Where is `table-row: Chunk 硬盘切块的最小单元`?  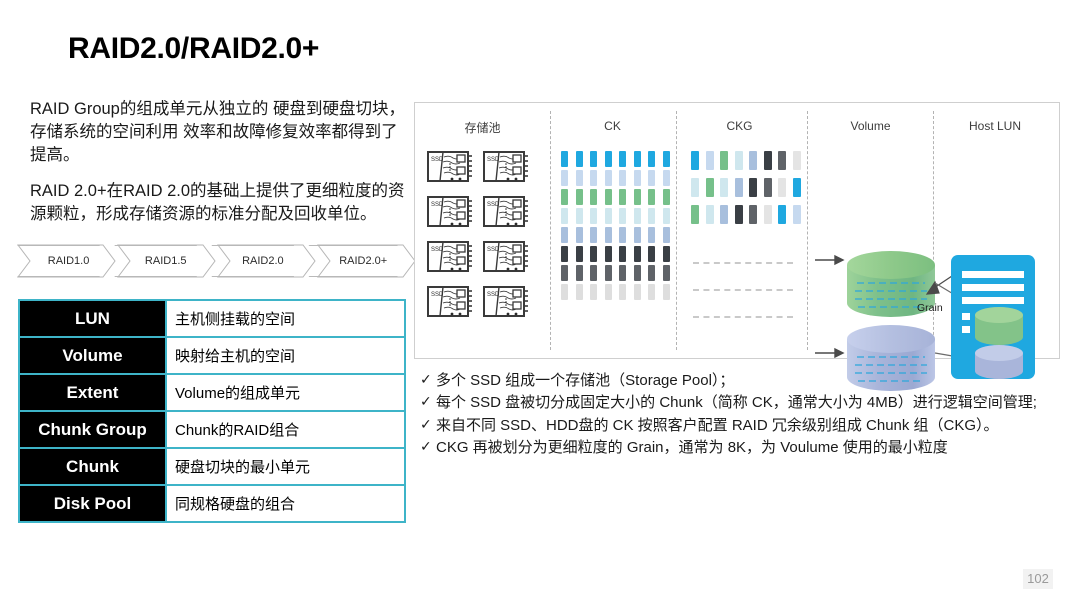 table-row: Chunk 硬盘切块的最小单元 is located at coordinates (212, 466).